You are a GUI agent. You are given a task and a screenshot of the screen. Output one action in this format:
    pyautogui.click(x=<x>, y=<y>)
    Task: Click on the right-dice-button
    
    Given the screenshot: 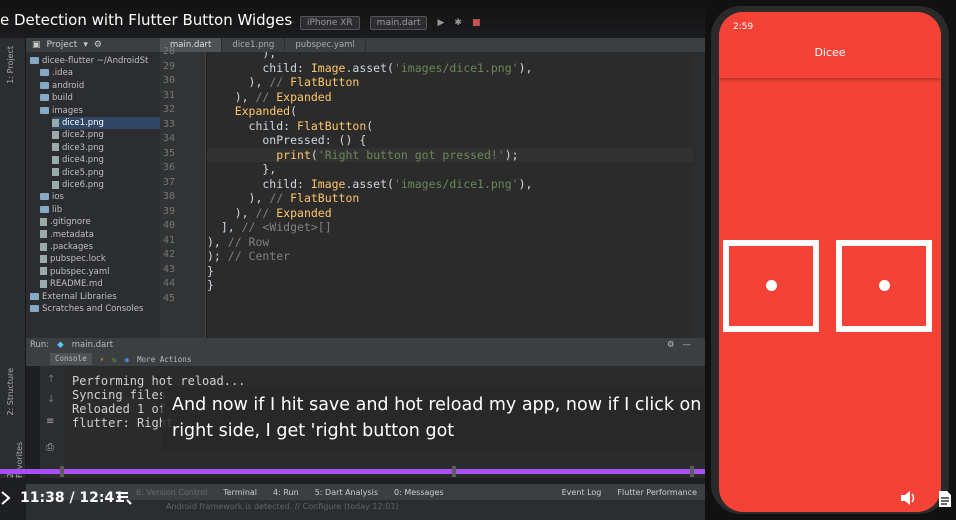 What is the action you would take?
    pyautogui.click(x=884, y=286)
    